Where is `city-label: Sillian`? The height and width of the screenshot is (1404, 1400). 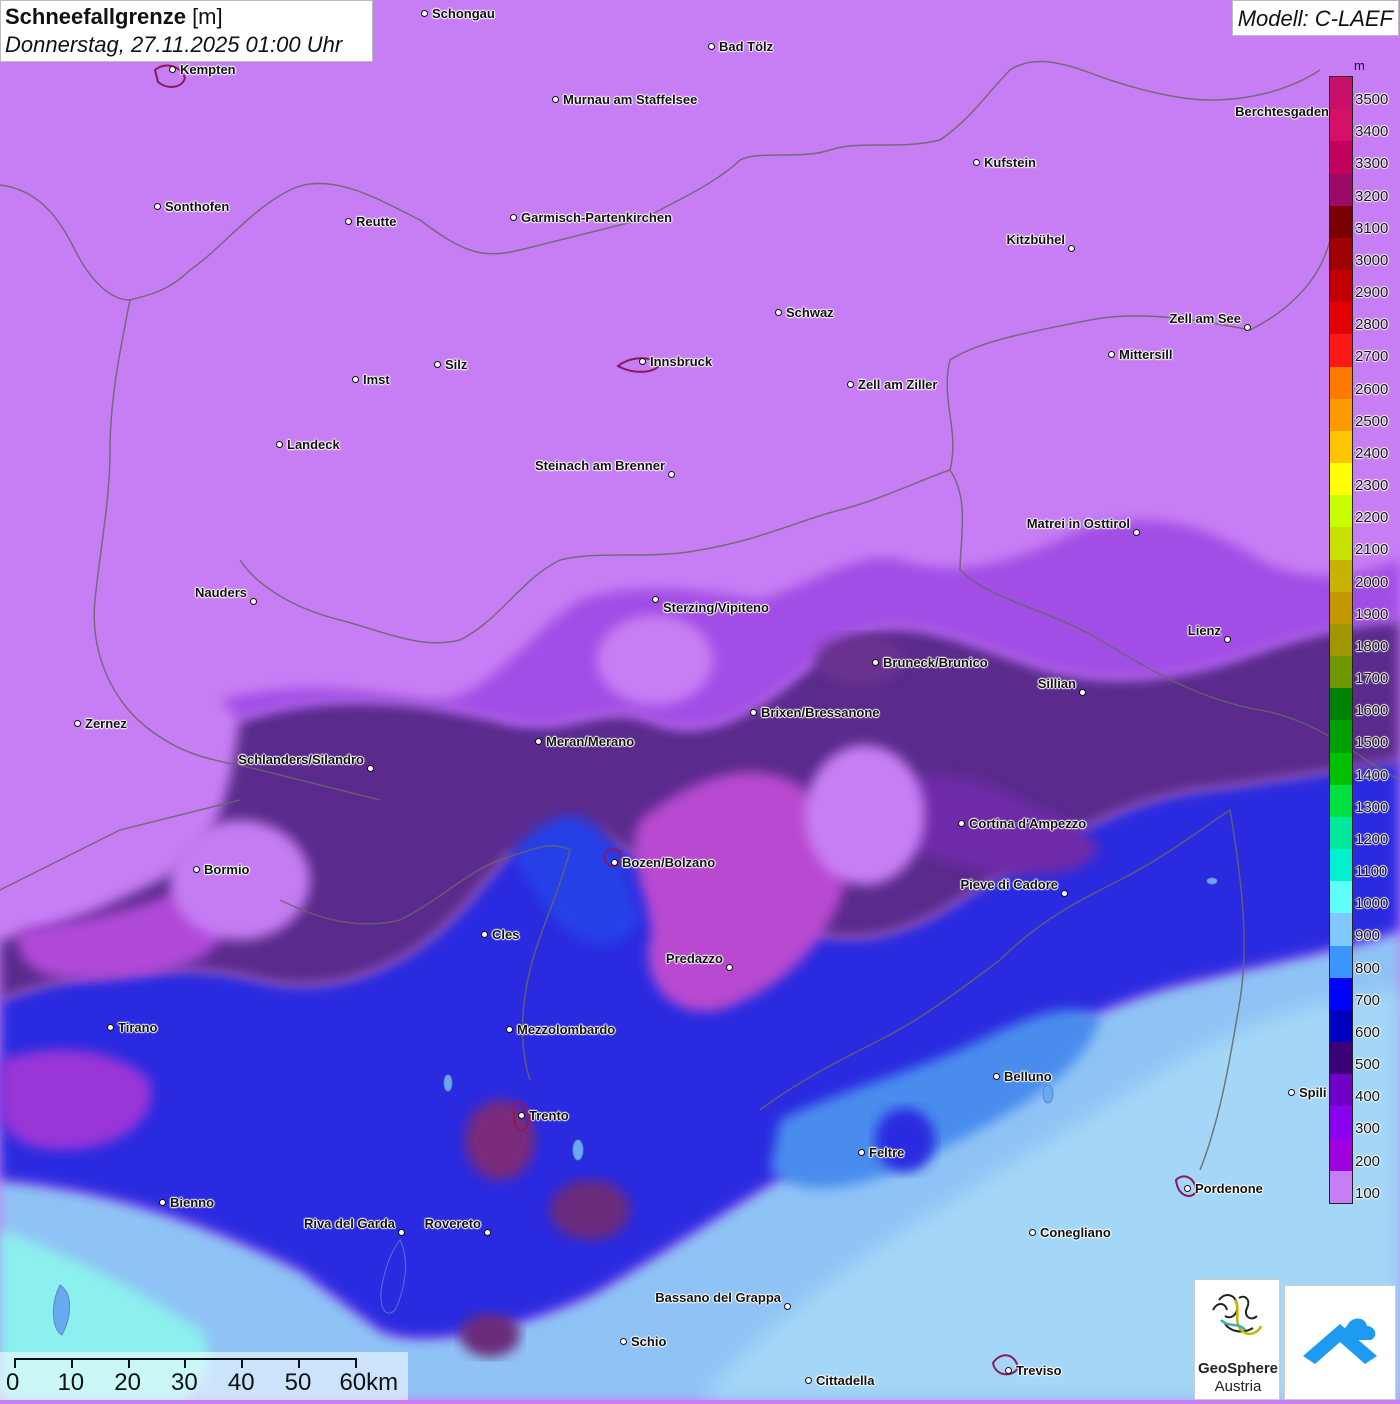 city-label: Sillian is located at coordinates (1056, 683).